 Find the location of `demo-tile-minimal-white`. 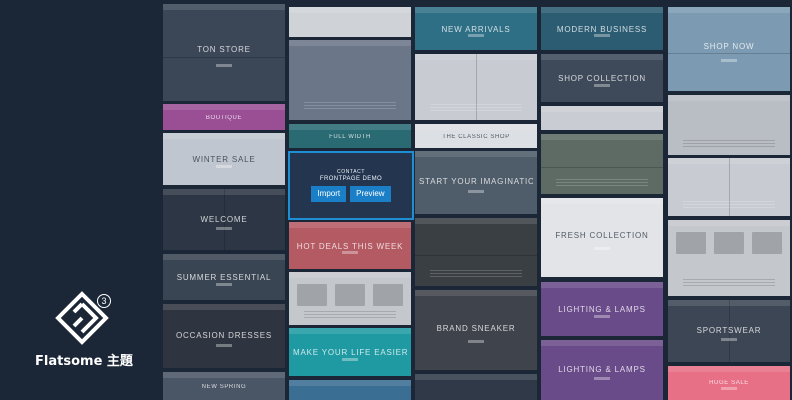

demo-tile-minimal-white is located at coordinates (350, 22).